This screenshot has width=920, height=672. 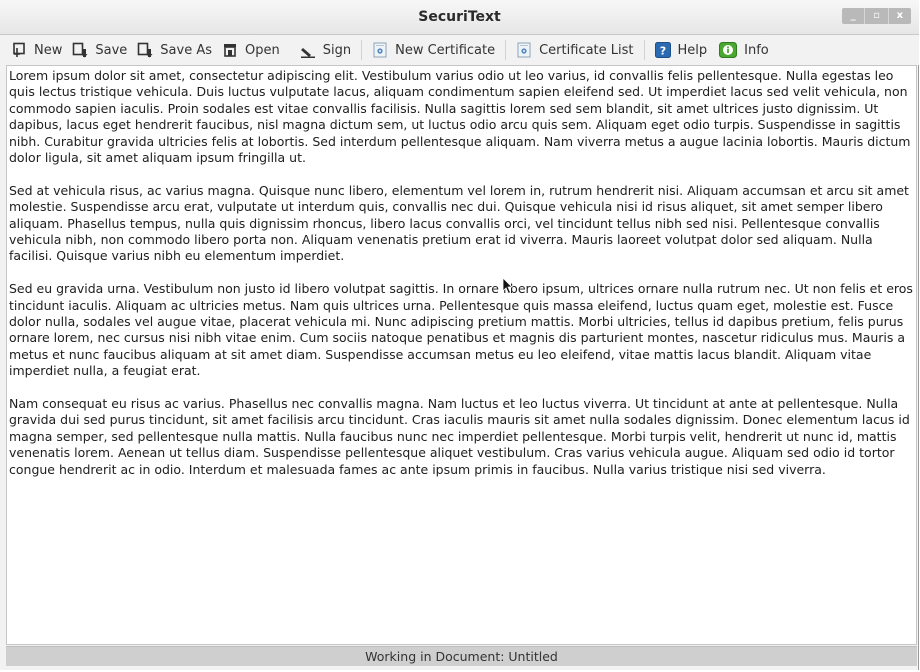 I want to click on title-bar: SecuriText _ ▫ x, so click(x=459, y=17).